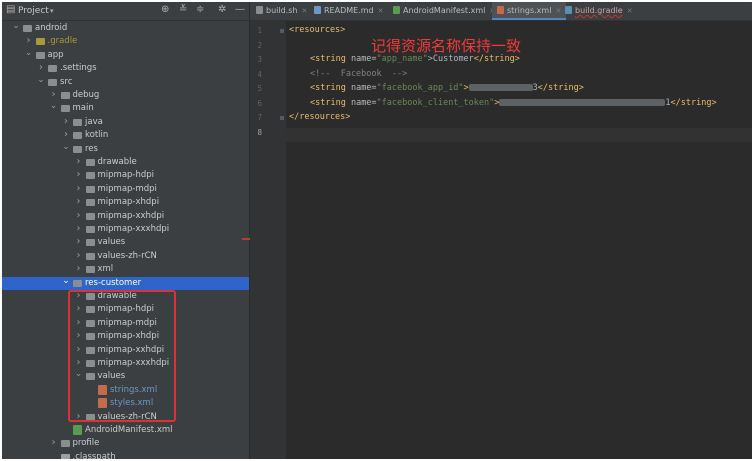  I want to click on tree-item: .classpath, so click(125, 455).